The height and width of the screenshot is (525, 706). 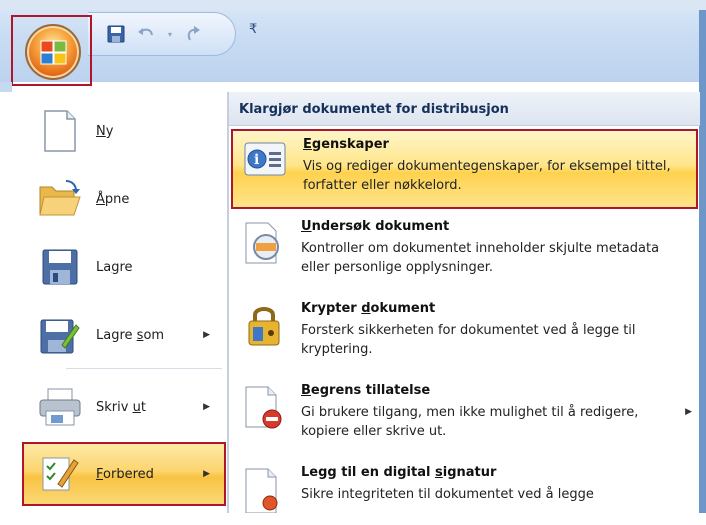 What do you see at coordinates (121, 407) in the screenshot?
I see `menu-item-label: Skriv ut` at bounding box center [121, 407].